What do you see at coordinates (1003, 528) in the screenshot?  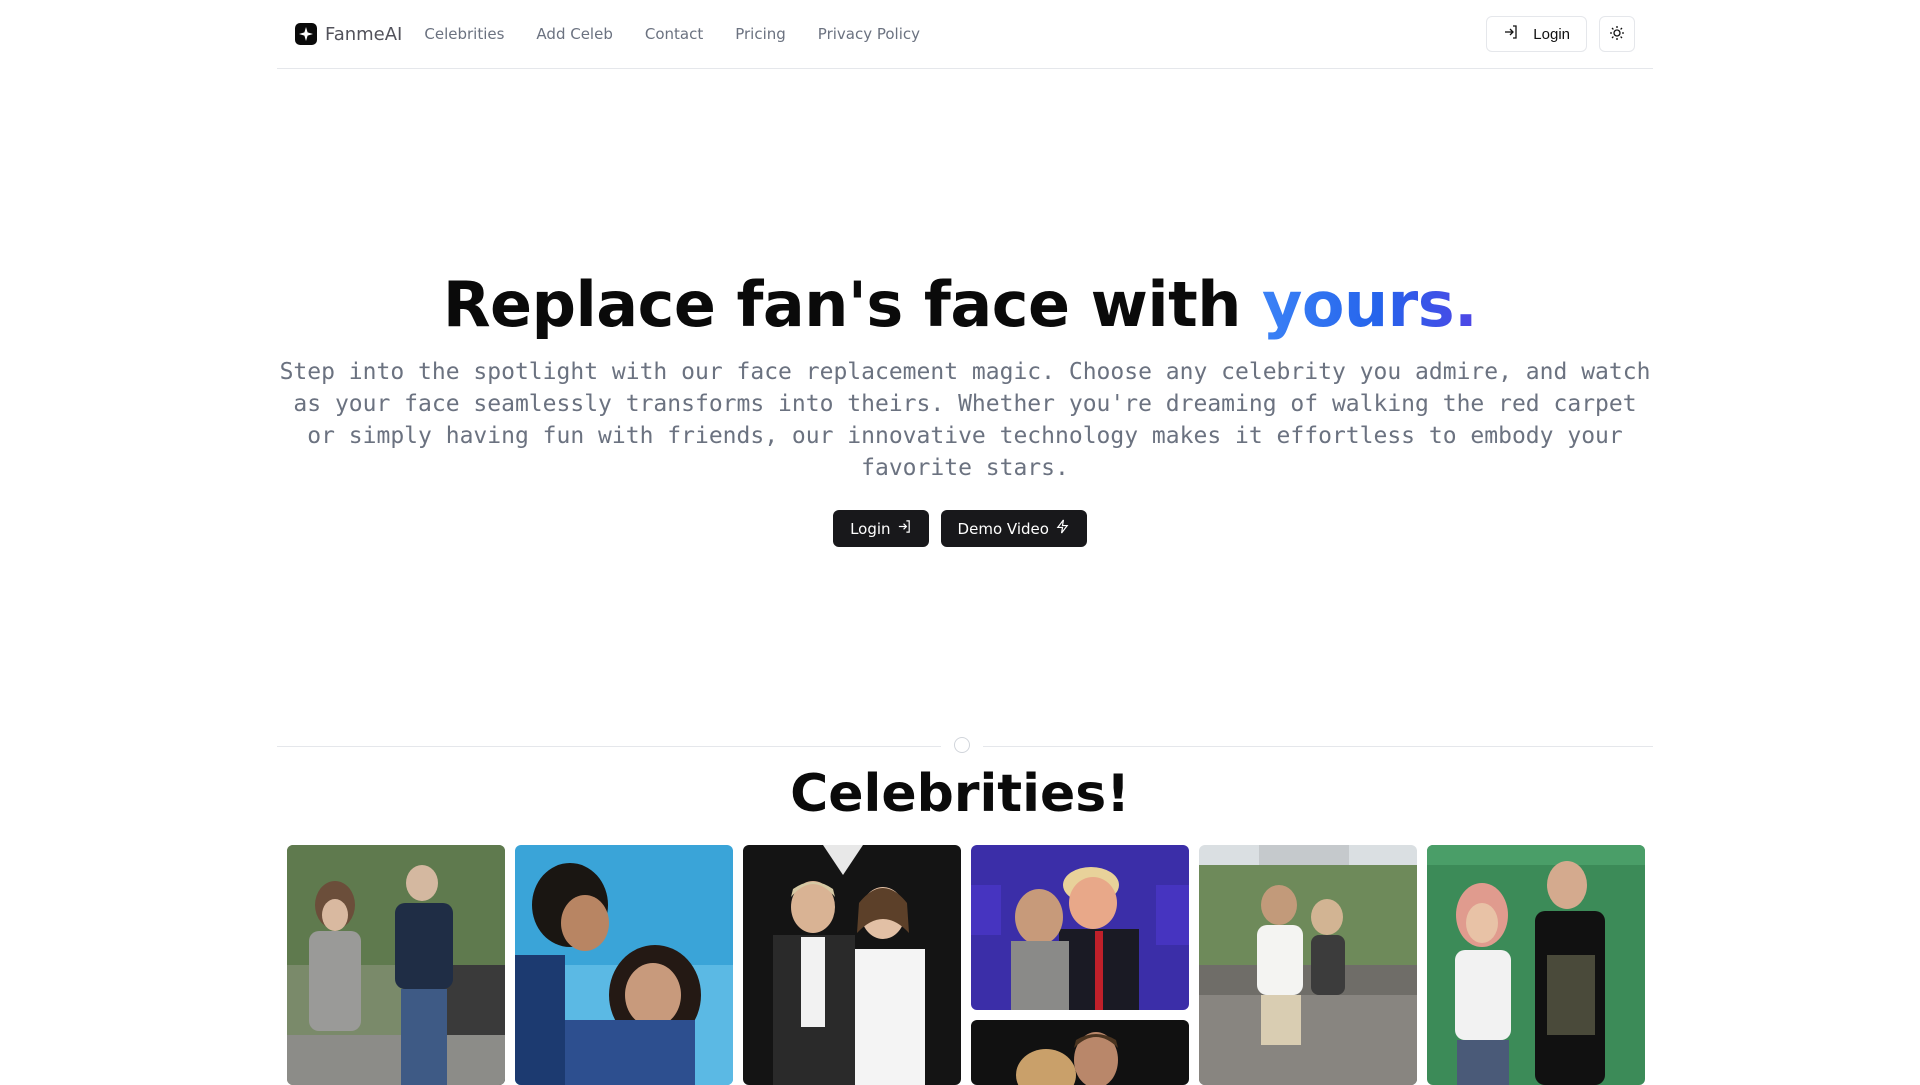 I see `demo-video-label: Demo Video` at bounding box center [1003, 528].